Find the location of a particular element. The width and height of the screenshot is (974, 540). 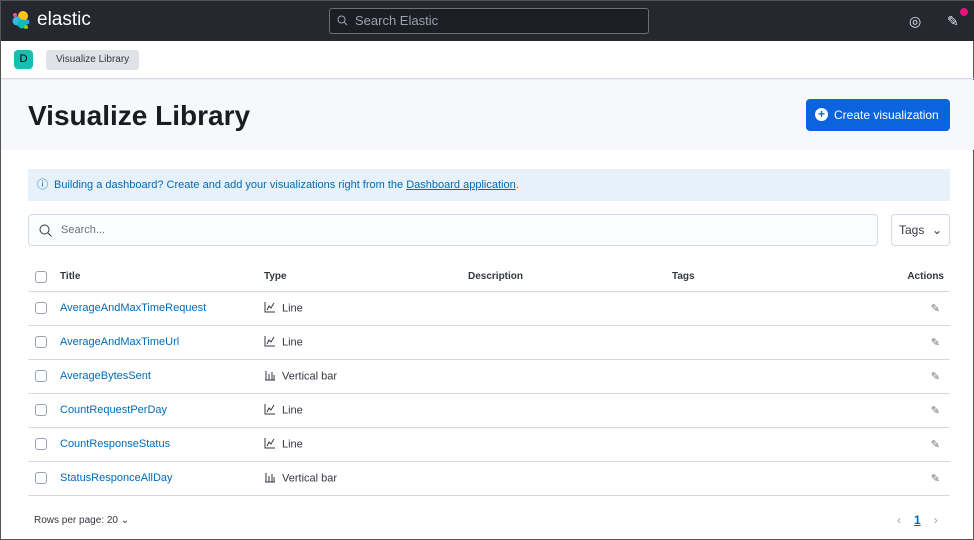

info-icon: ⓘ is located at coordinates (42, 185).